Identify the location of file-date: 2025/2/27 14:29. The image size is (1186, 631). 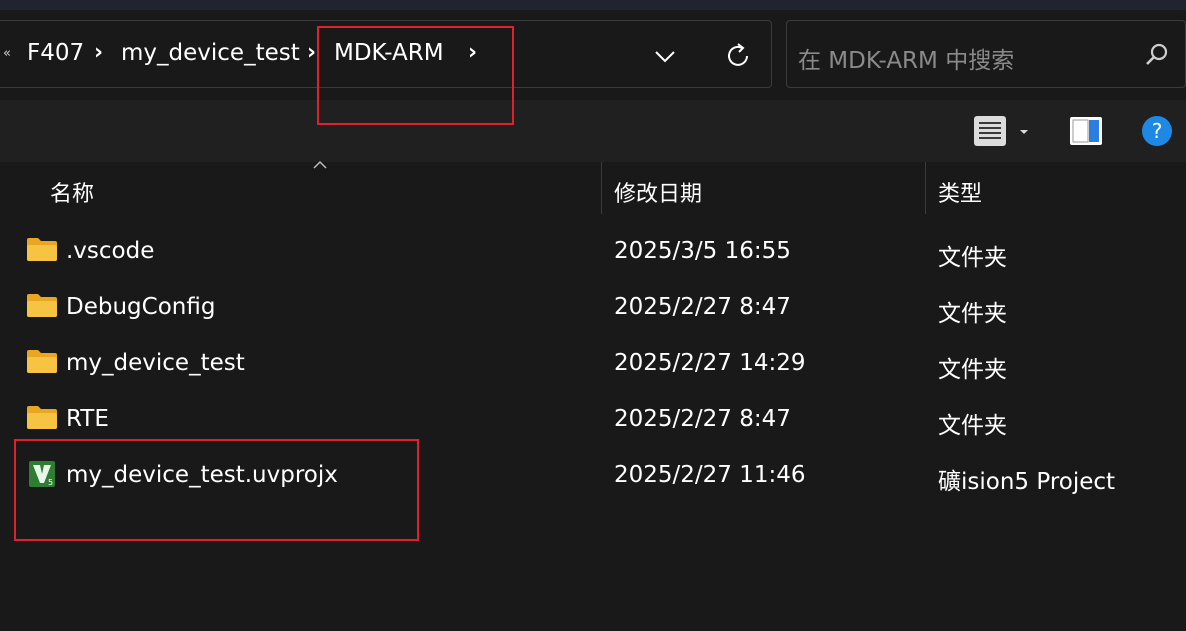
(710, 363).